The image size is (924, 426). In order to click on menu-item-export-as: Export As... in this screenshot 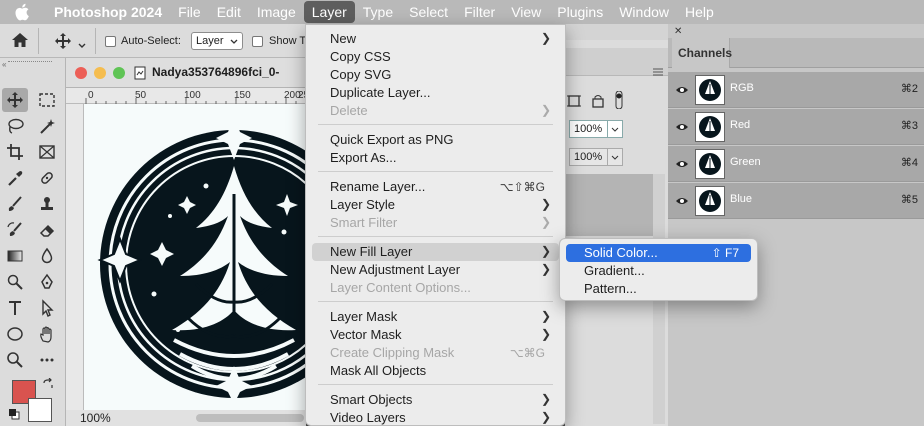, I will do `click(435, 158)`.